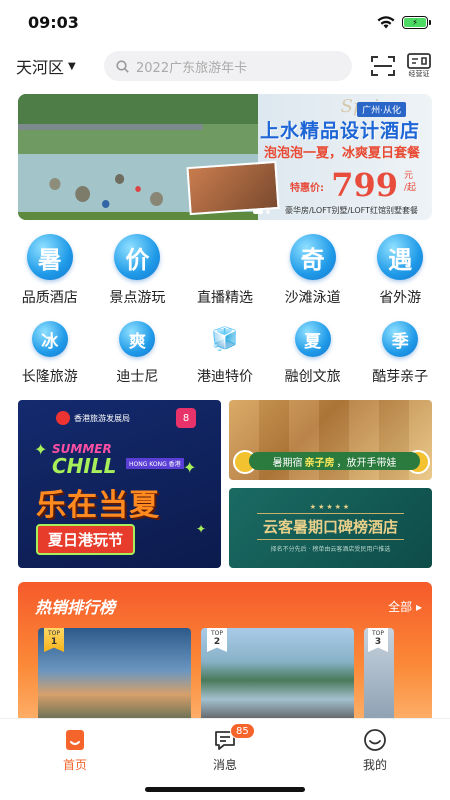  What do you see at coordinates (416, 22) in the screenshot?
I see `battery-icon: ⚡` at bounding box center [416, 22].